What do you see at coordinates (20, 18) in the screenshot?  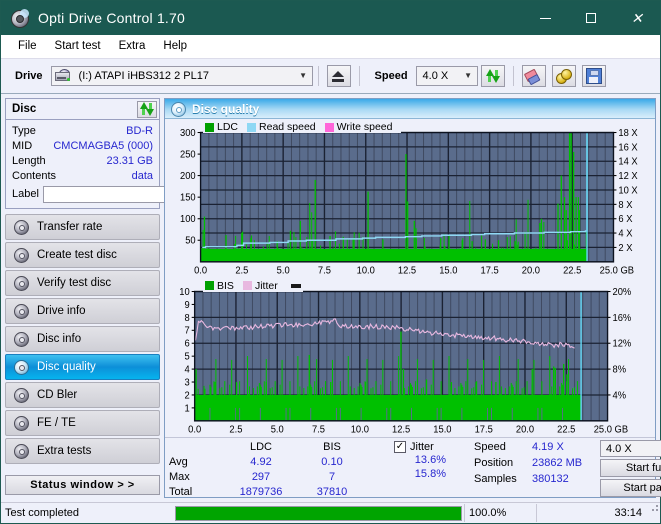 I see `app-disc-icon` at bounding box center [20, 18].